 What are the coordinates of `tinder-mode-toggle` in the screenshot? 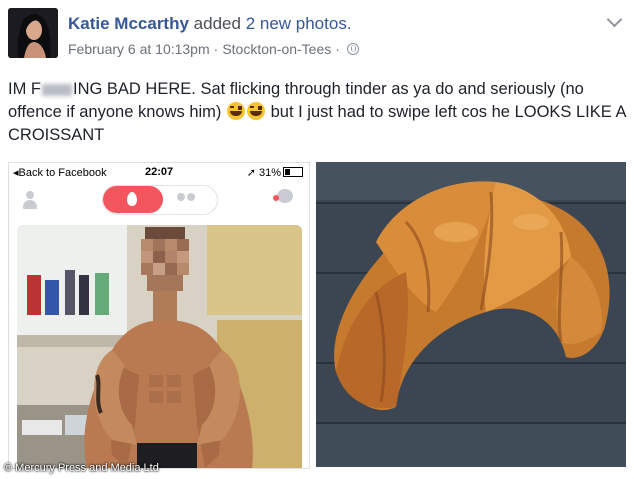 It's located at (160, 200).